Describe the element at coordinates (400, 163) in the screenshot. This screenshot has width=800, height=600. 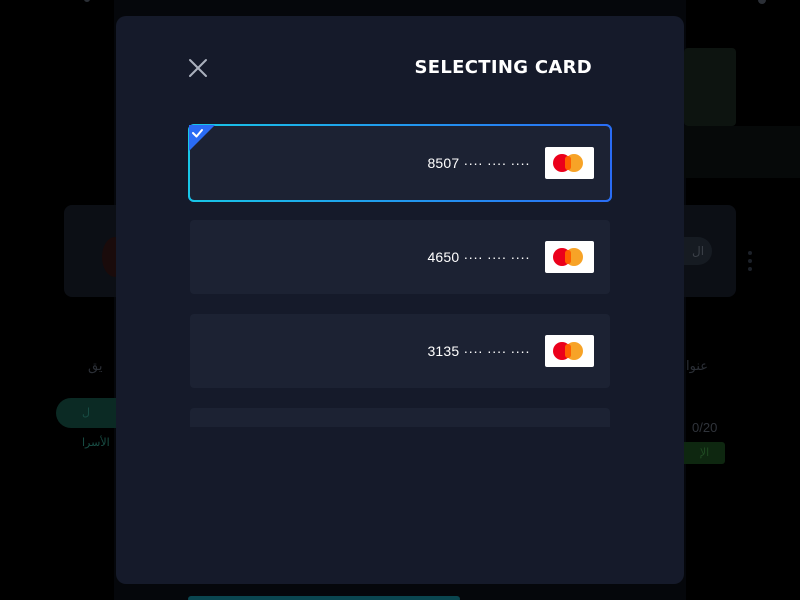
I see `card-option-selected: 8507 ···· ···· ····` at that location.